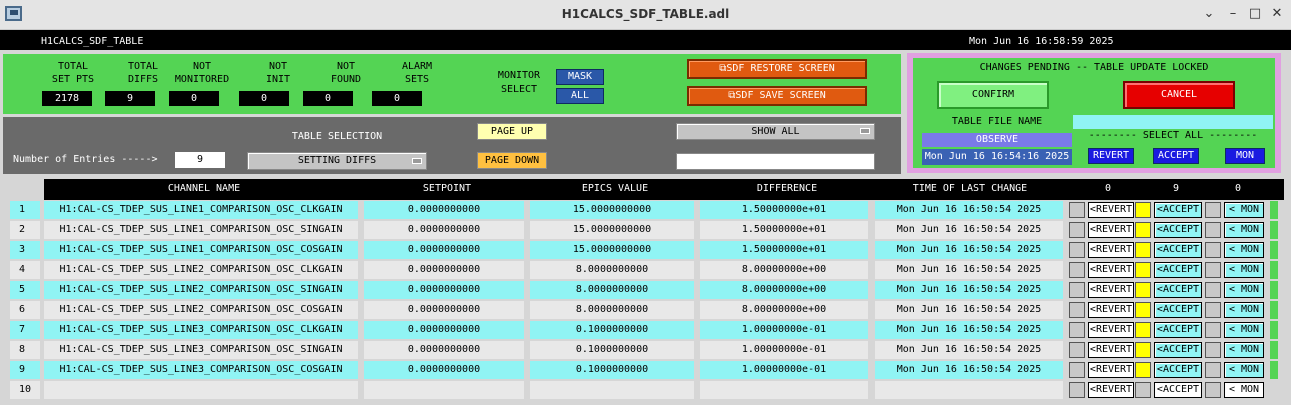 This screenshot has width=1291, height=405. What do you see at coordinates (1173, 122) in the screenshot?
I see `table-file-name-field` at bounding box center [1173, 122].